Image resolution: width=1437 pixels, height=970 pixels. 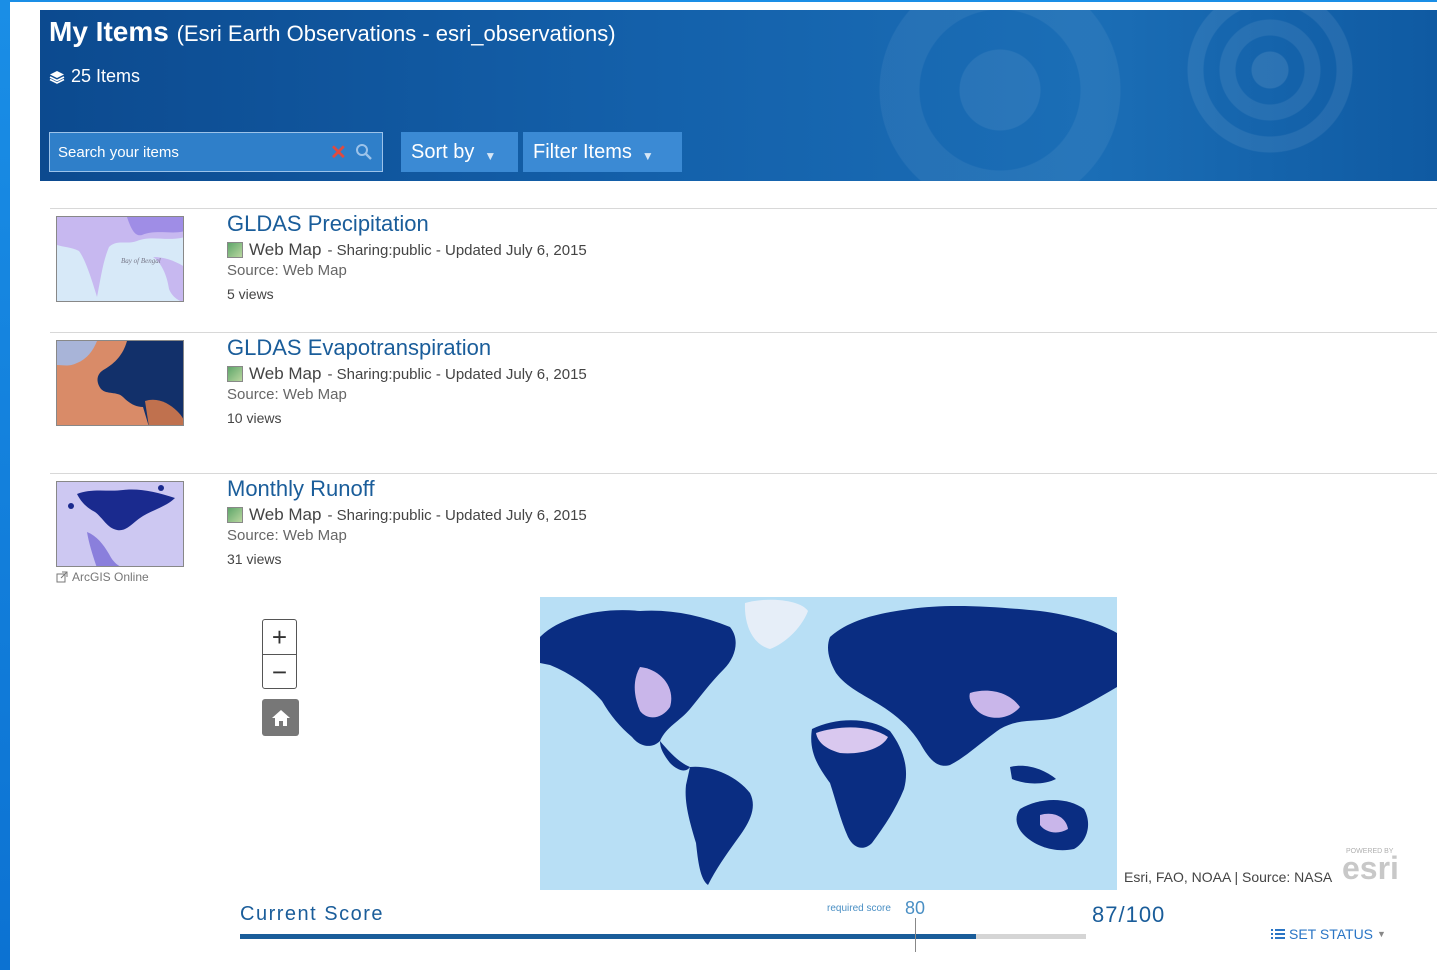 I want to click on map-view, so click(x=828, y=743).